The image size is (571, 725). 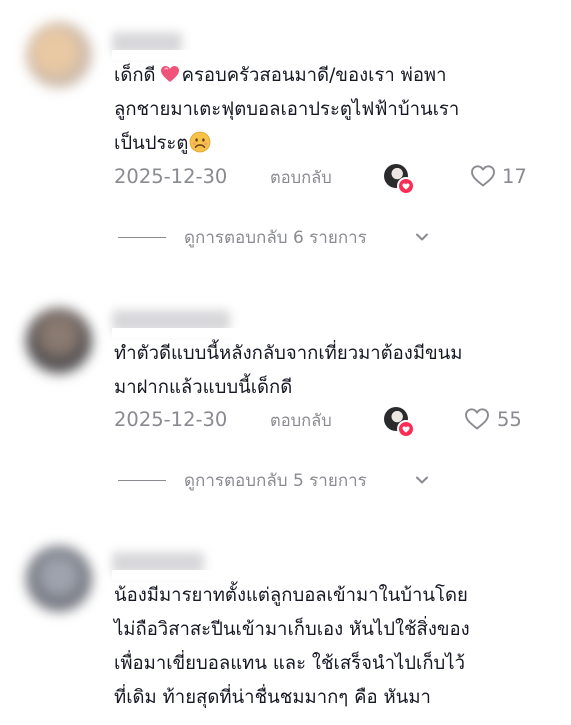 I want to click on comment-text-line: ลูกชายมาเตะฟุตบอลเอาประตูไฟฟ้าบ้านเรา, so click(x=287, y=109).